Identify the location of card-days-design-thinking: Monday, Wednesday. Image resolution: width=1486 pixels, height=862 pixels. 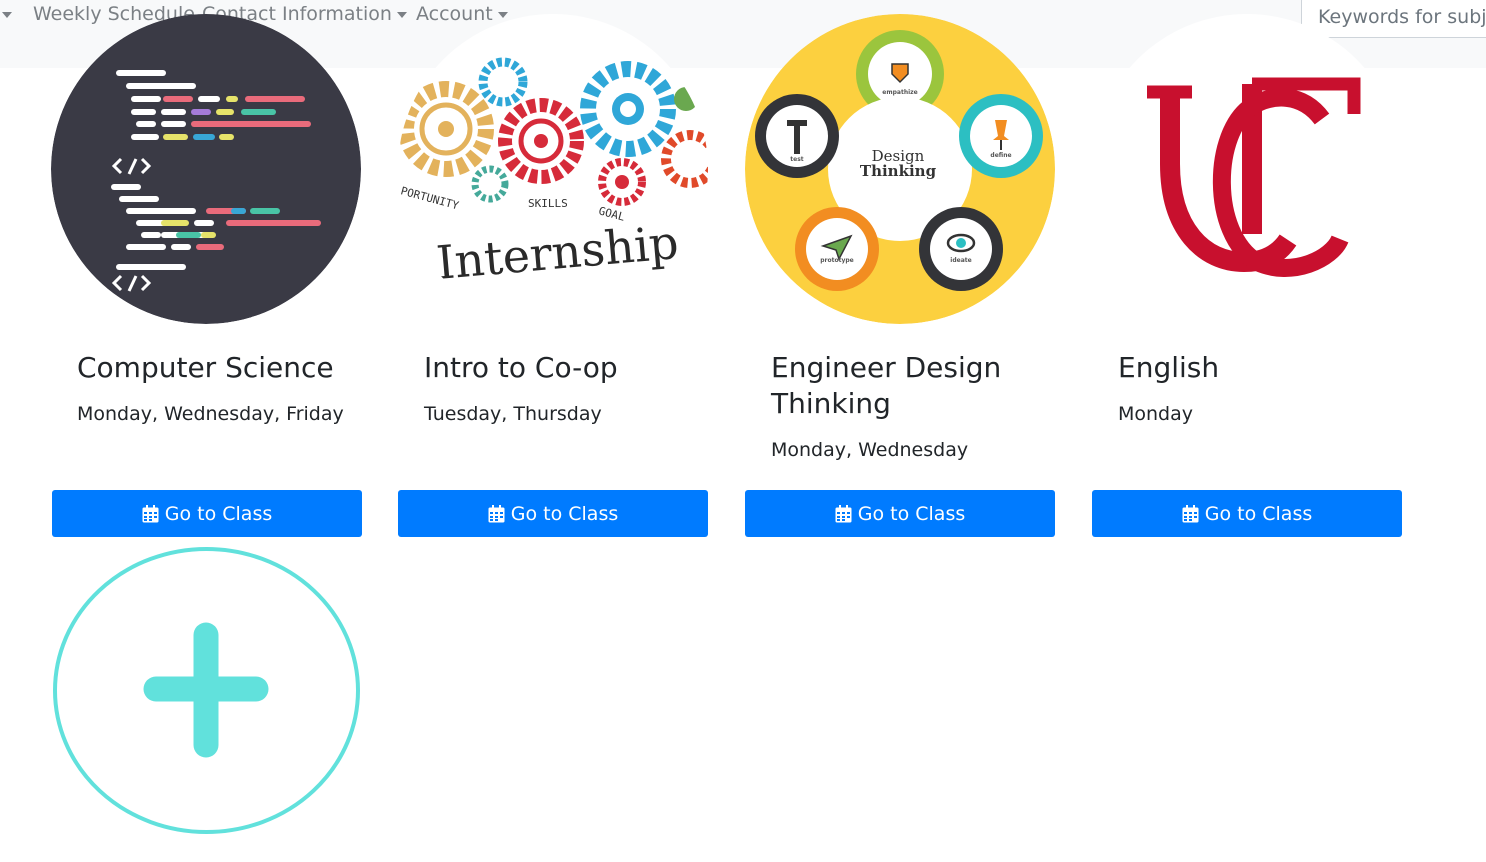
(870, 450).